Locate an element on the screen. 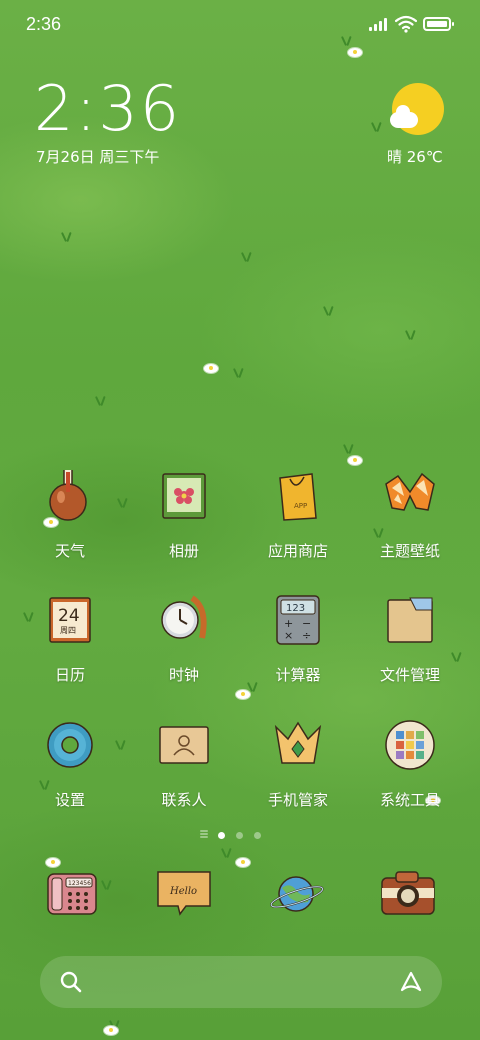  calendar-icon: 24 周四 is located at coordinates (70, 620).